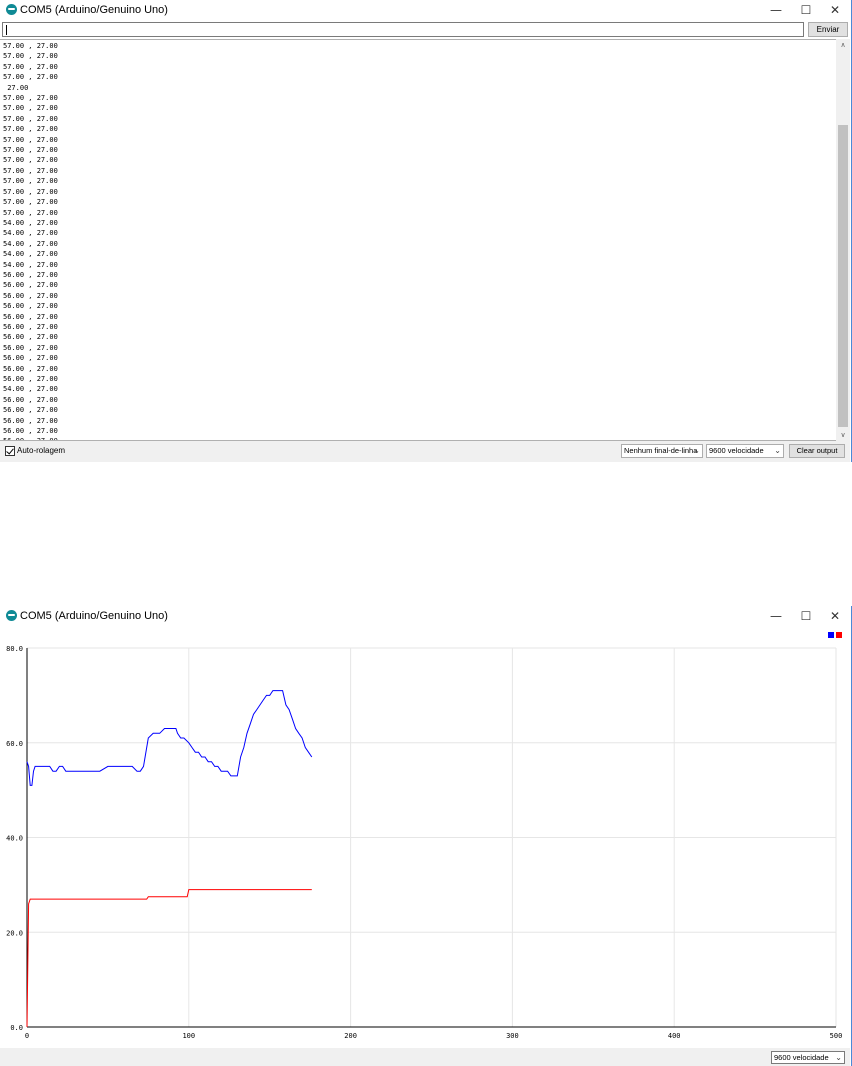 The image size is (852, 1066). What do you see at coordinates (16, 87) in the screenshot?
I see `serial-output-line: 27.00` at bounding box center [16, 87].